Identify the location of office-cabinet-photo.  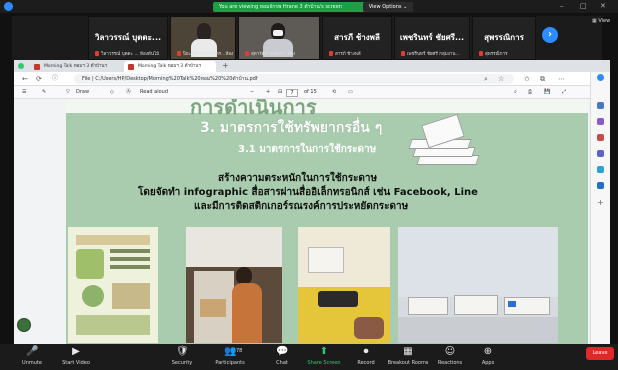
(234, 285).